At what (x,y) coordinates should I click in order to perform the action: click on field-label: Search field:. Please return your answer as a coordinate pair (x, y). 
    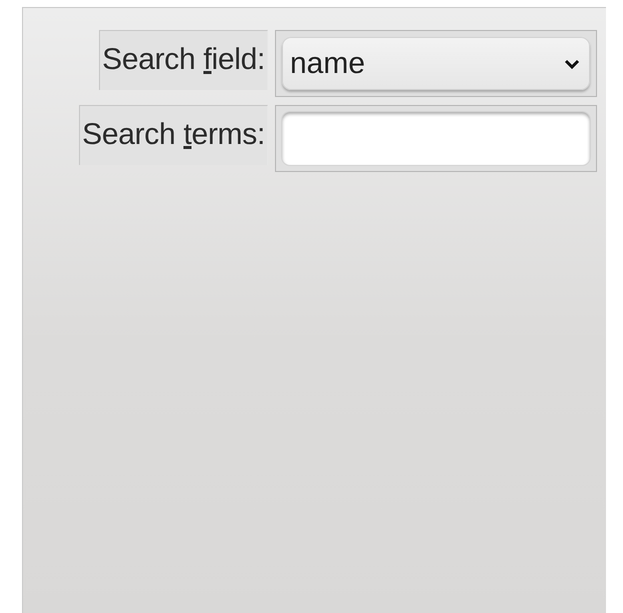
    Looking at the image, I should click on (183, 60).